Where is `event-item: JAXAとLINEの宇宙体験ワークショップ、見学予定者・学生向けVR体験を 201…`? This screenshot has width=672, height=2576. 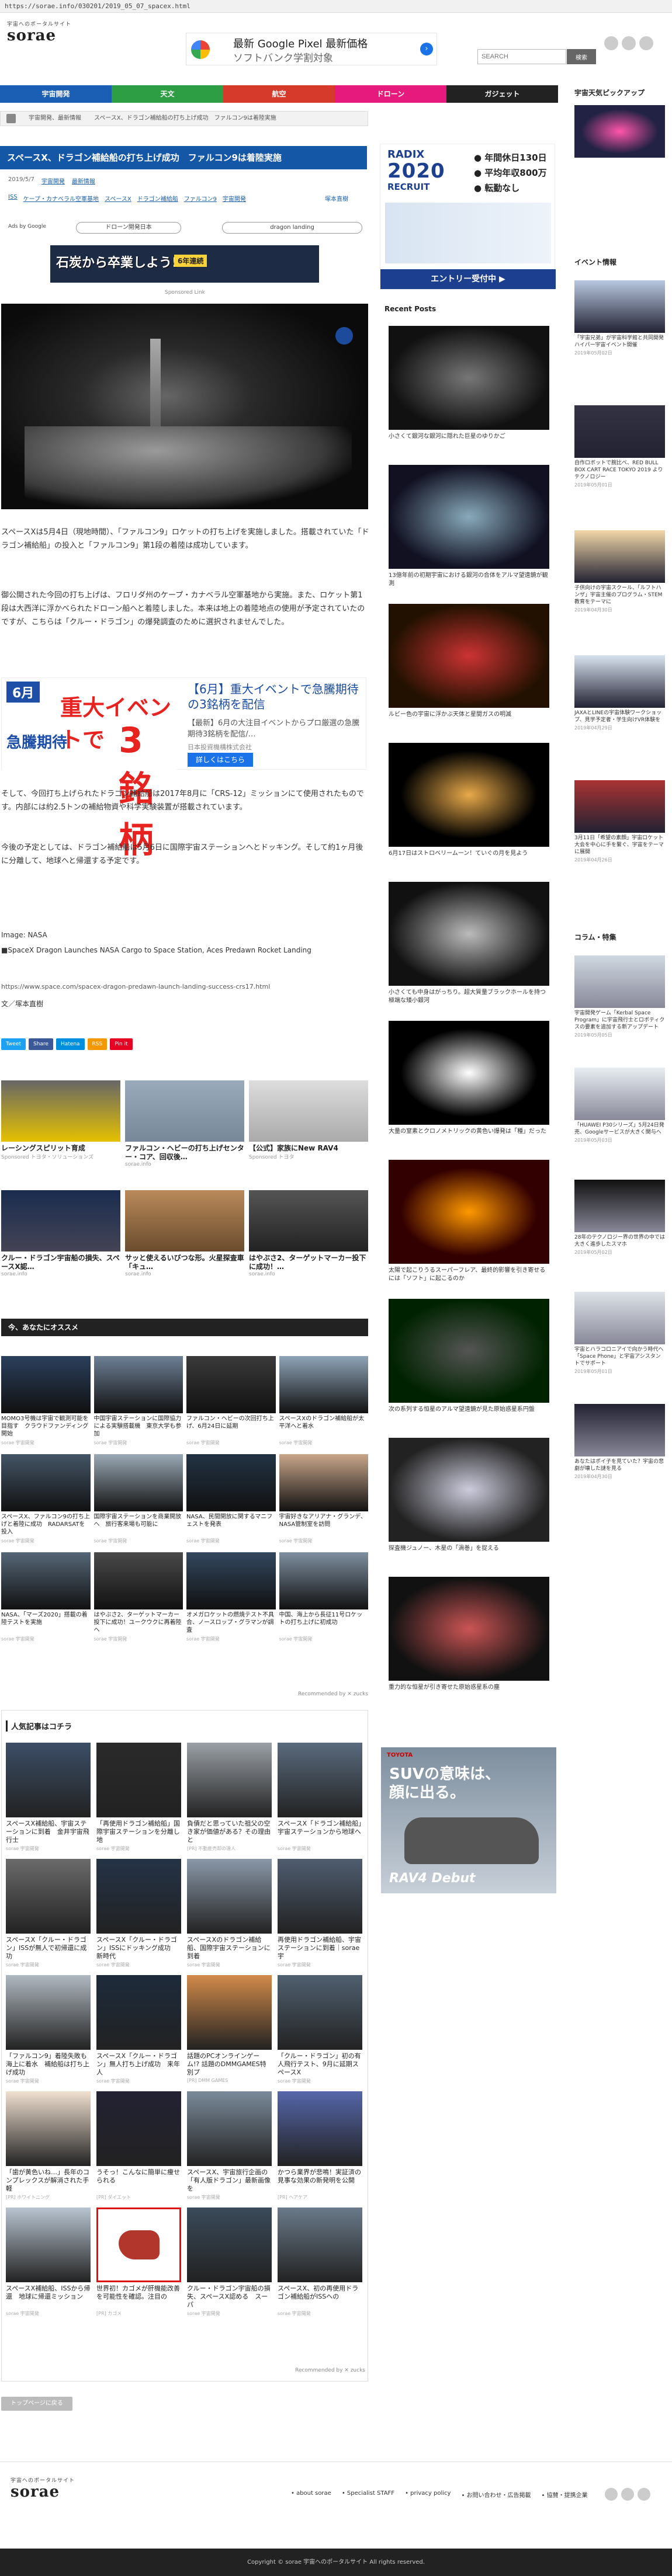 event-item: JAXAとLINEの宇宙体験ワークショップ、見学予定者・学生向けVR体験を 201… is located at coordinates (619, 693).